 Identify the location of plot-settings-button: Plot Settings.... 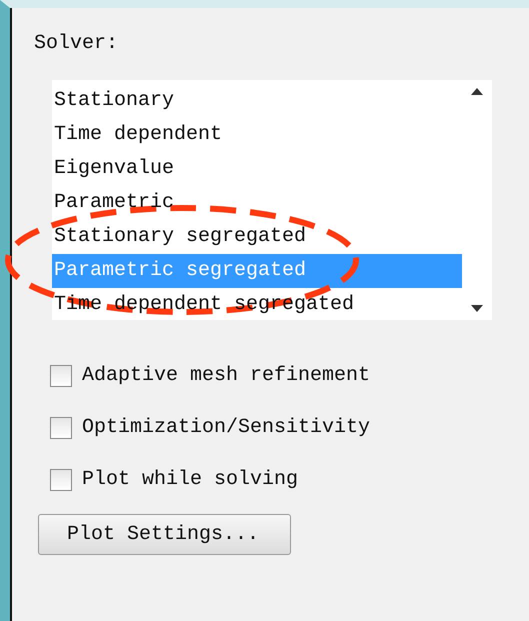
(164, 534).